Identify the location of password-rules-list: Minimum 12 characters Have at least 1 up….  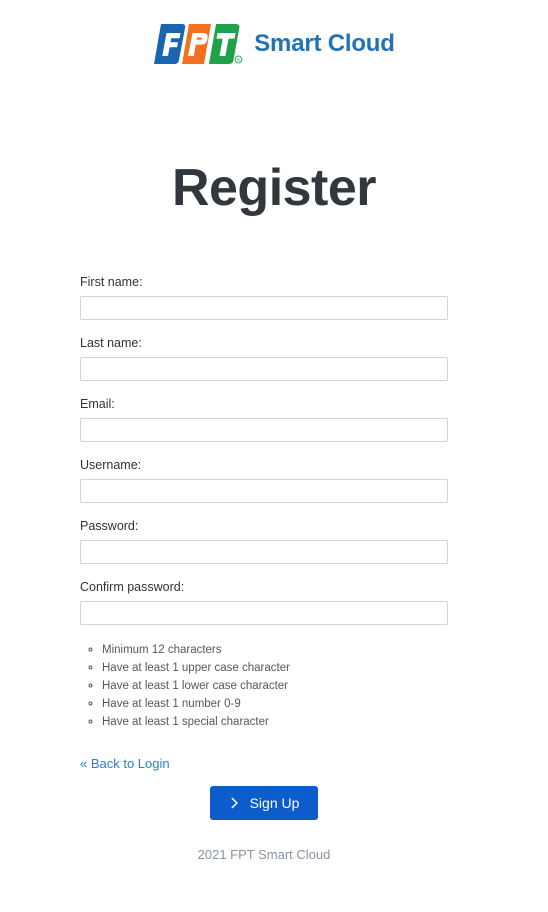
(264, 686).